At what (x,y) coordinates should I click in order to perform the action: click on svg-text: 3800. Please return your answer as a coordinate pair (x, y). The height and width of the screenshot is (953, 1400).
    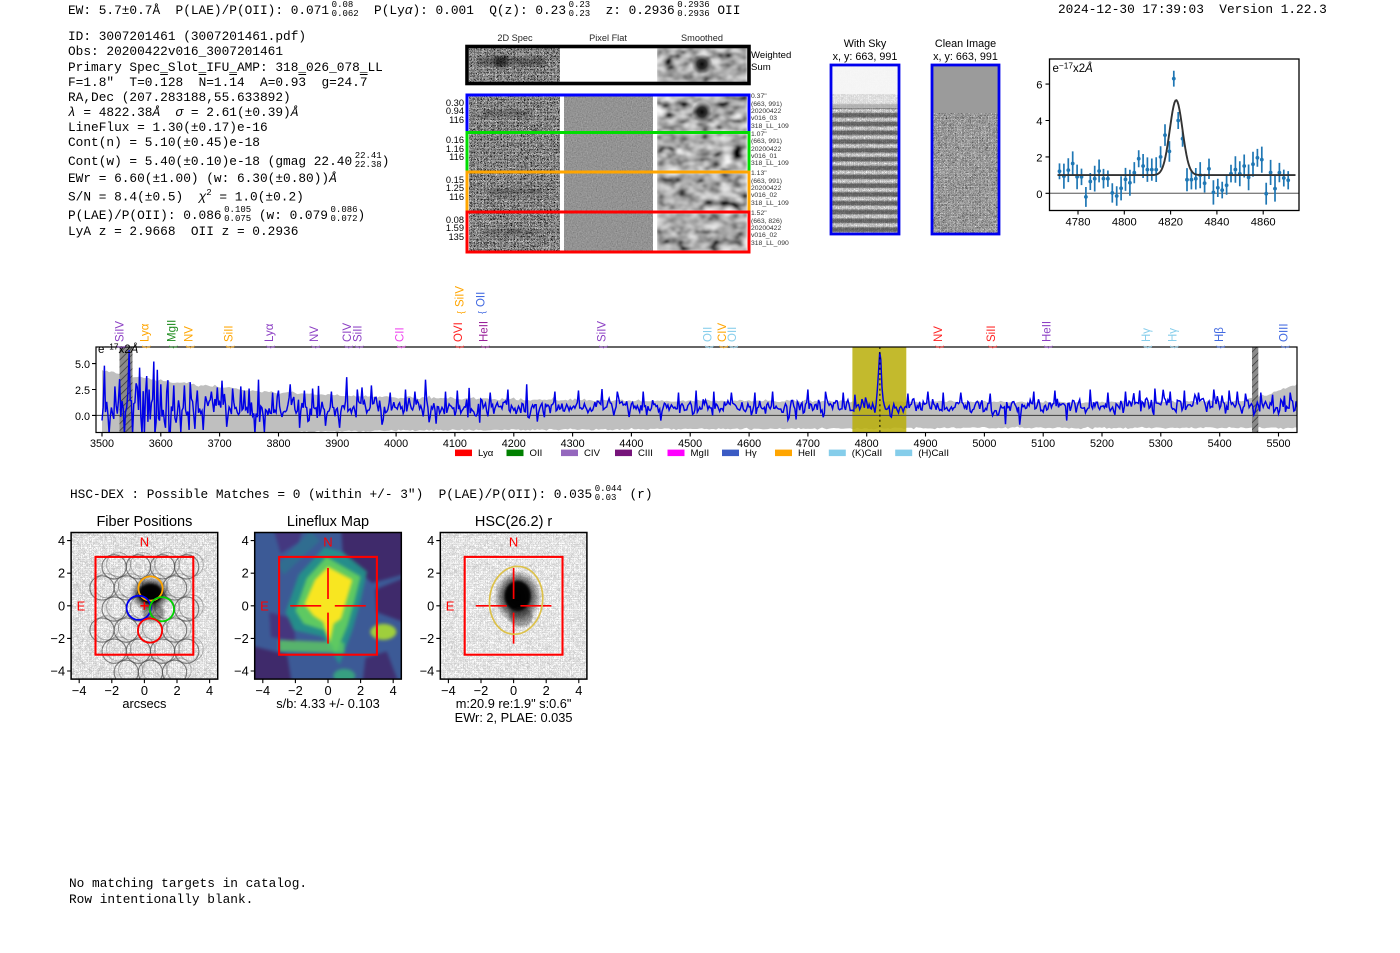
    Looking at the image, I should click on (278, 444).